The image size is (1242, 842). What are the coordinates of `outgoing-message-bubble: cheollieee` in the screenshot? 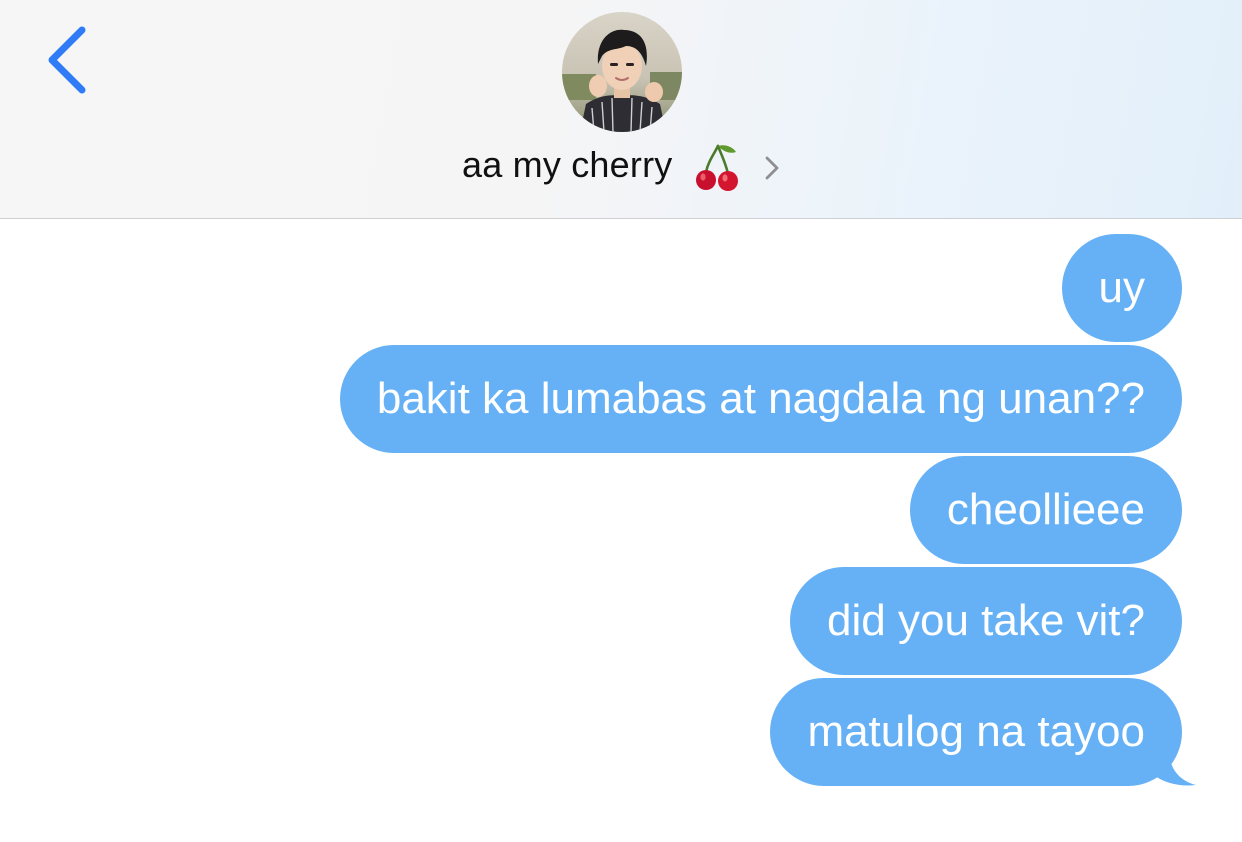 It's located at (1045, 510).